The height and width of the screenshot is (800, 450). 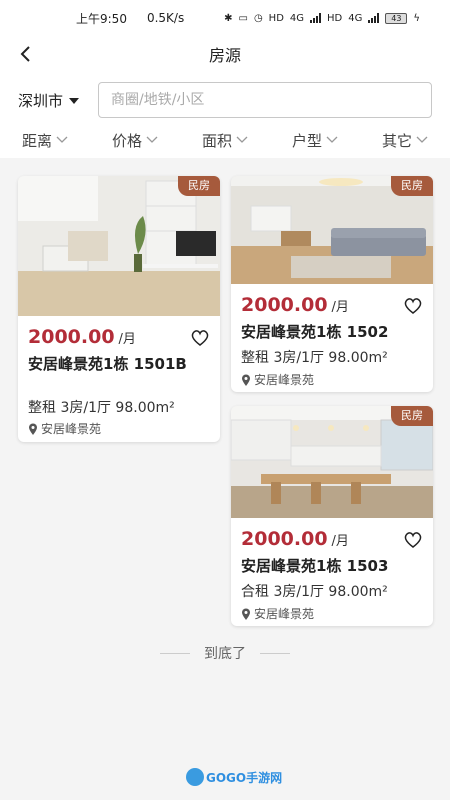 What do you see at coordinates (126, 140) in the screenshot?
I see `filter-tab-label: 价格` at bounding box center [126, 140].